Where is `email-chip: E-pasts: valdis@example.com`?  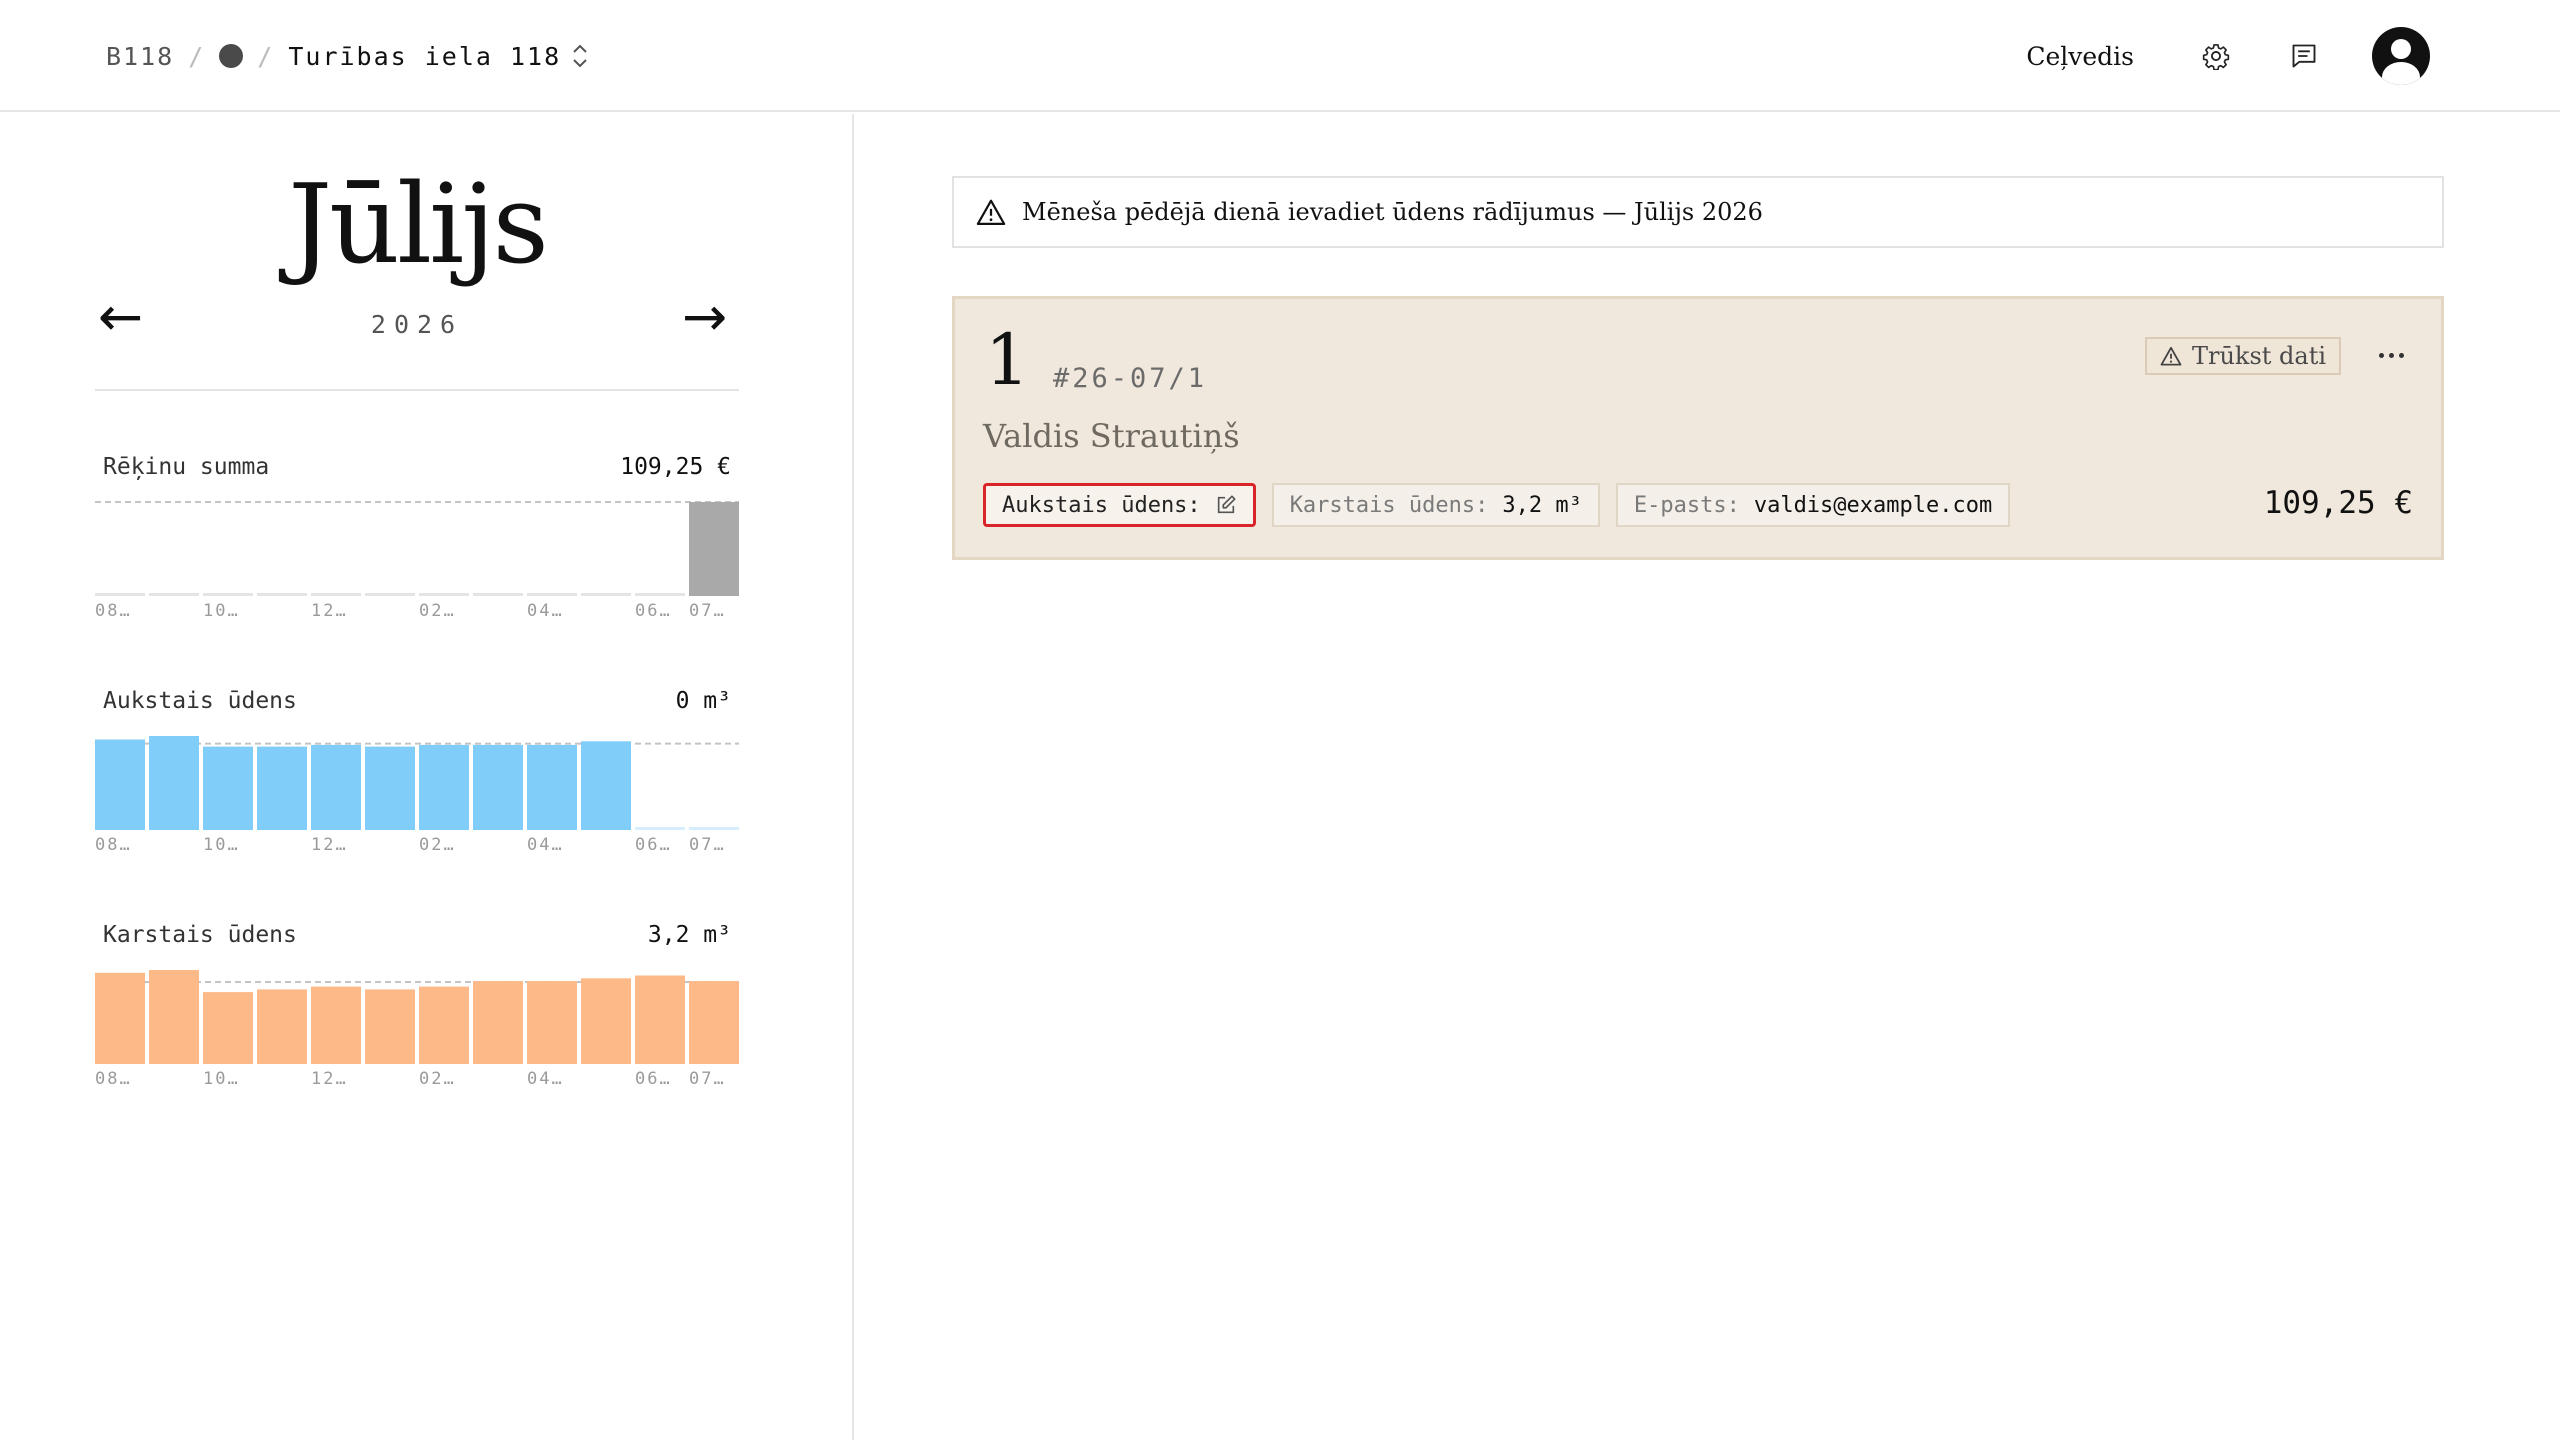 email-chip: E-pasts: valdis@example.com is located at coordinates (1813, 505).